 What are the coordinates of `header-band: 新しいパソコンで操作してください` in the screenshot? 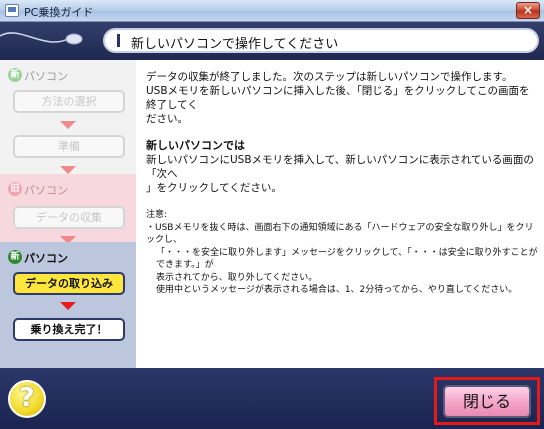 It's located at (272, 41).